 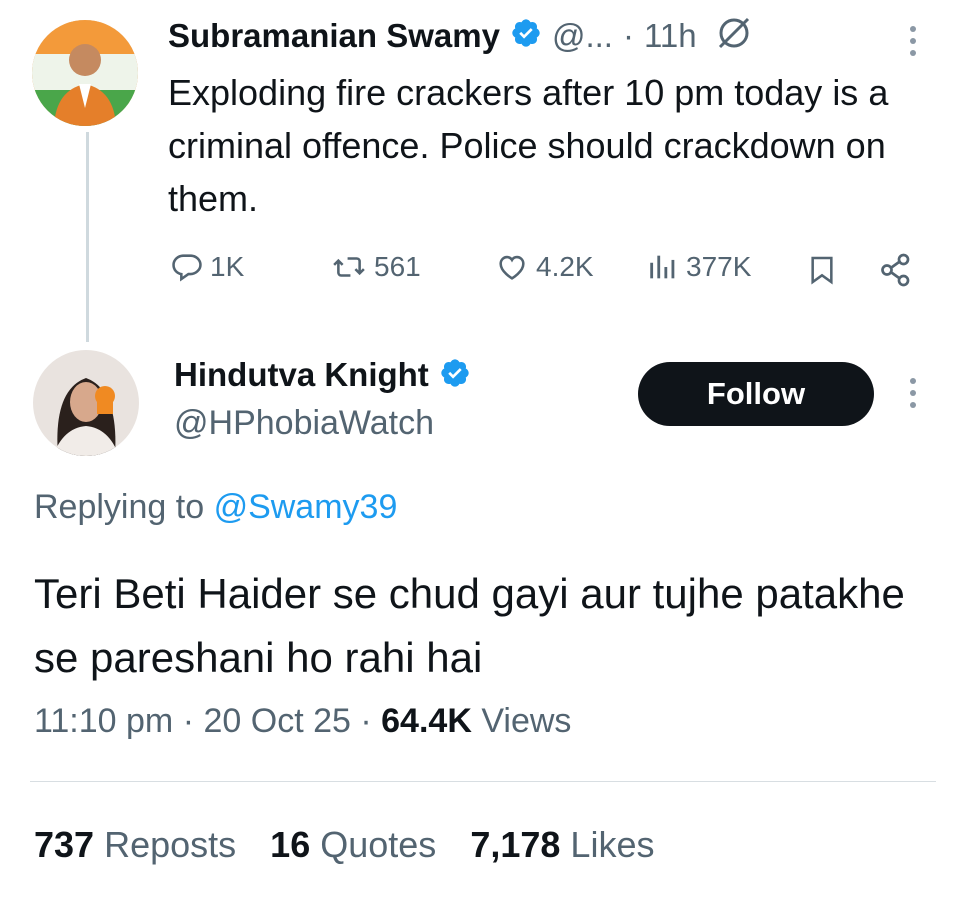 I want to click on author-name: Subramanian Swamy, so click(x=334, y=36).